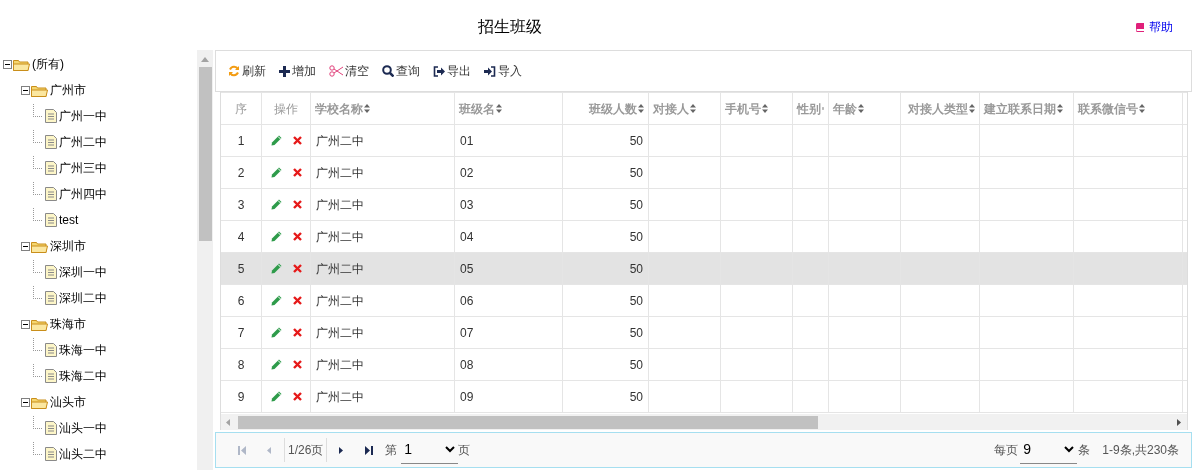  Describe the element at coordinates (284, 71) in the screenshot. I see `plus-icon` at that location.